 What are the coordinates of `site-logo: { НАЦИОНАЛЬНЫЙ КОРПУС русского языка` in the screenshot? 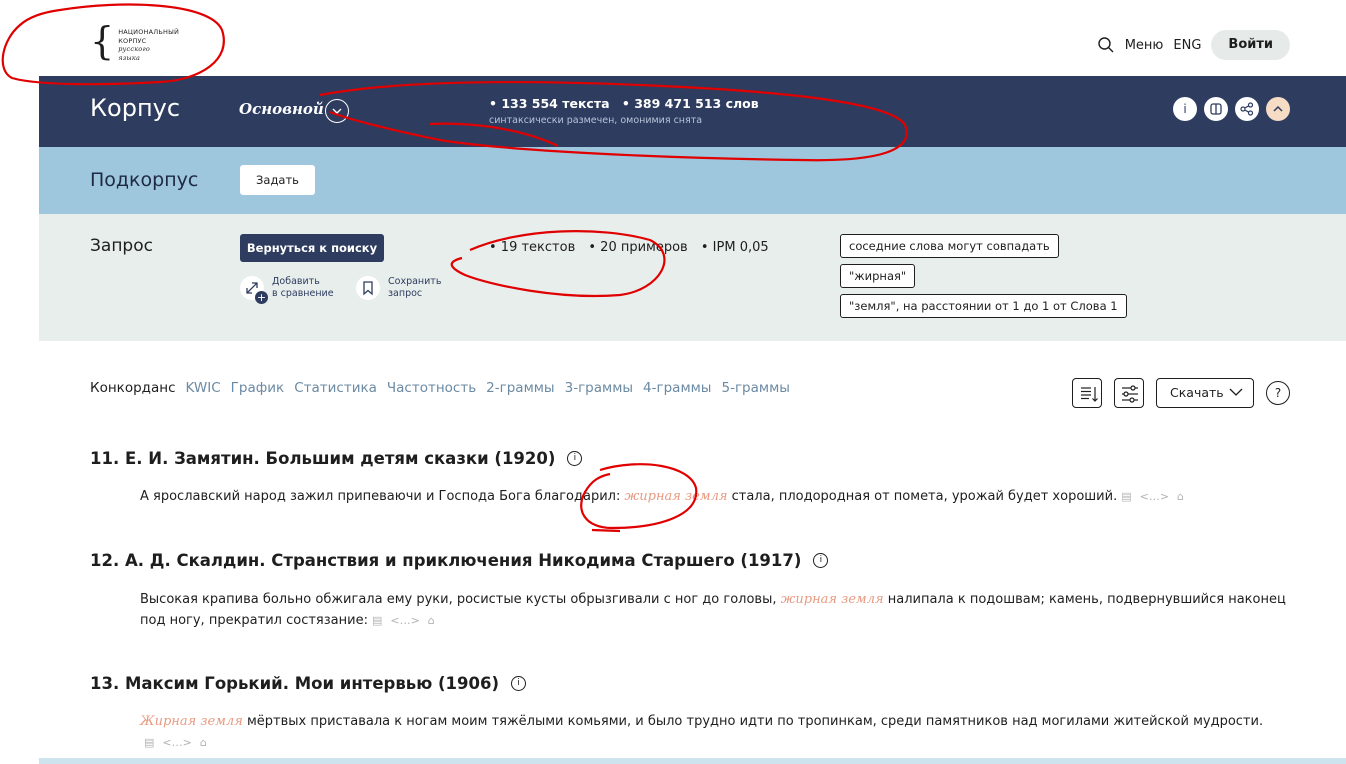 It's located at (135, 41).